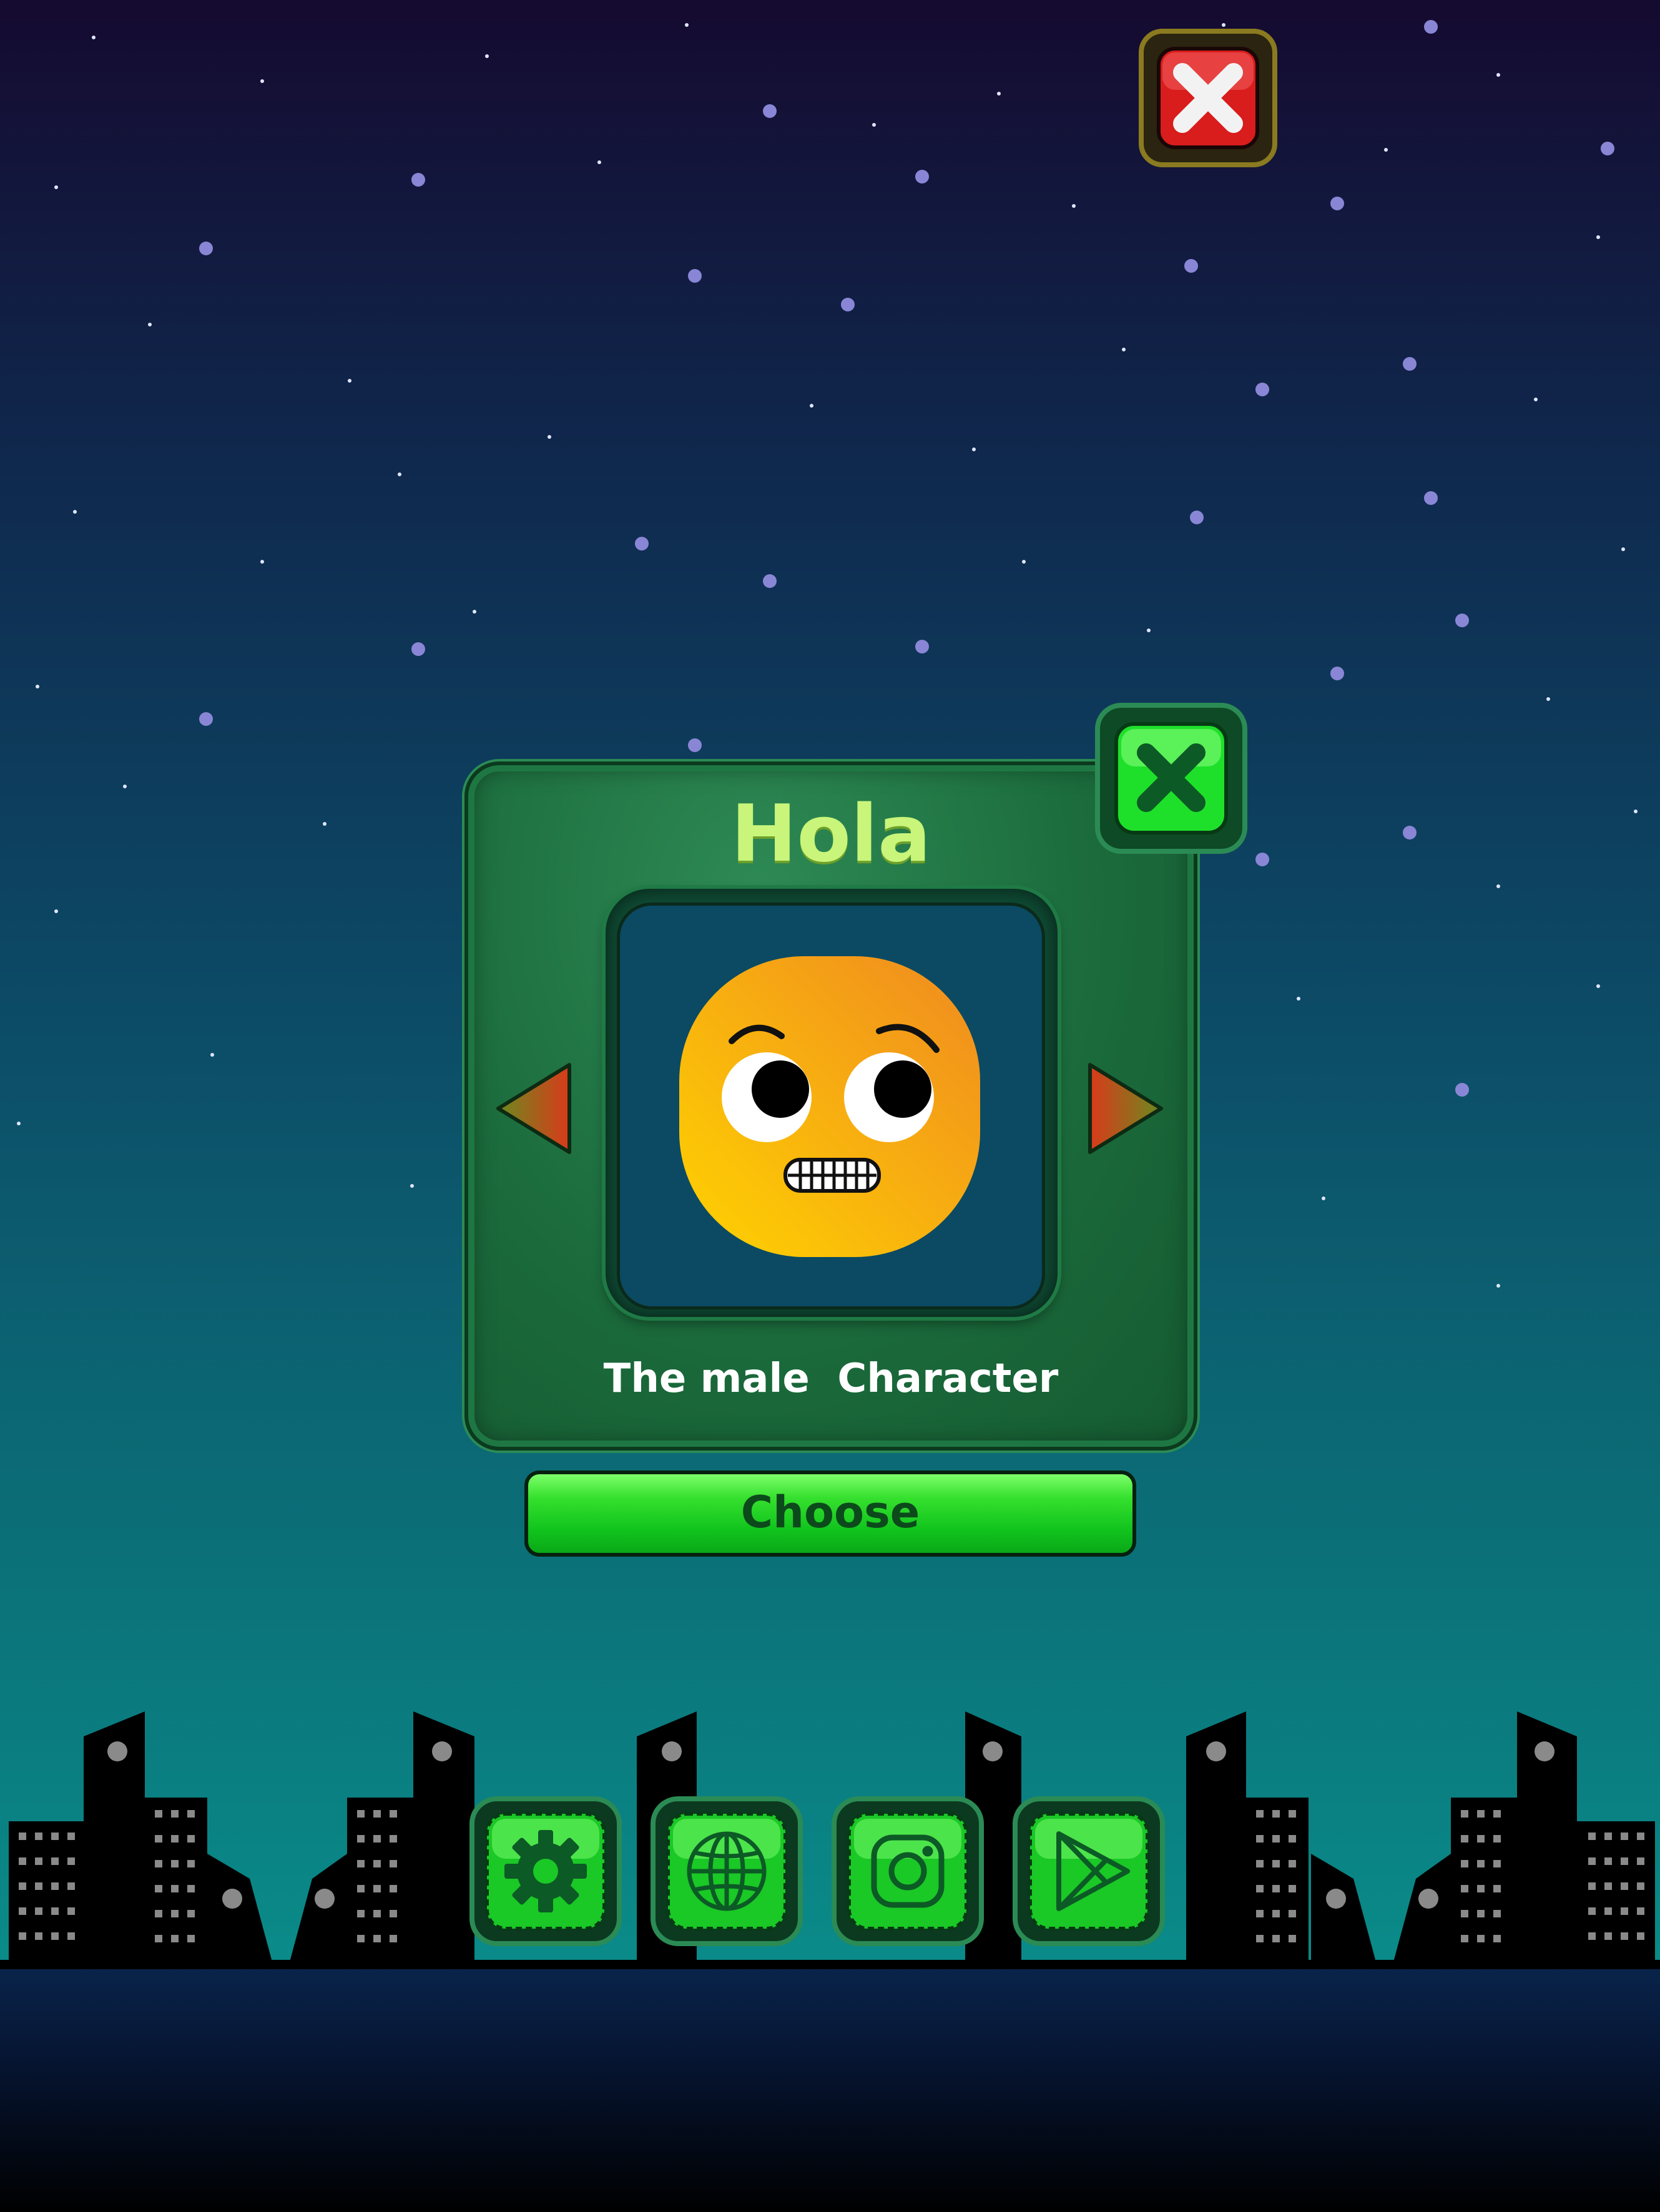  I want to click on next-character-button, so click(1125, 1108).